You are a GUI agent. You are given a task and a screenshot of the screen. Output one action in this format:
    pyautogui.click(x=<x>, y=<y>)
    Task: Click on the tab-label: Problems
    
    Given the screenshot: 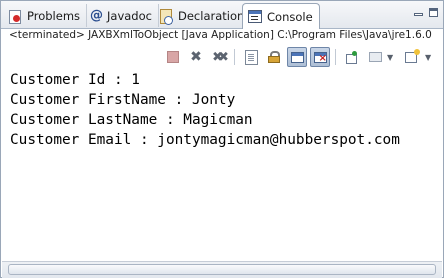 What is the action you would take?
    pyautogui.click(x=54, y=15)
    